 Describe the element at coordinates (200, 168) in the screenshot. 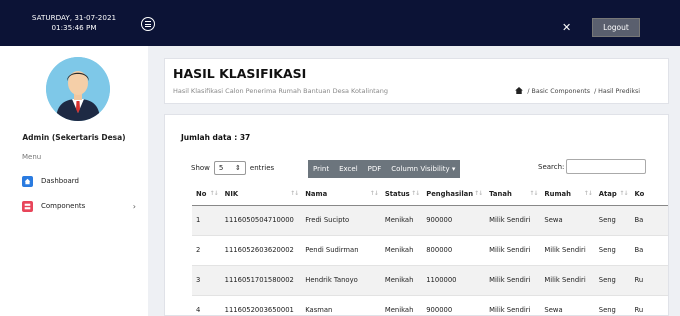

I see `show-label: Show` at that location.